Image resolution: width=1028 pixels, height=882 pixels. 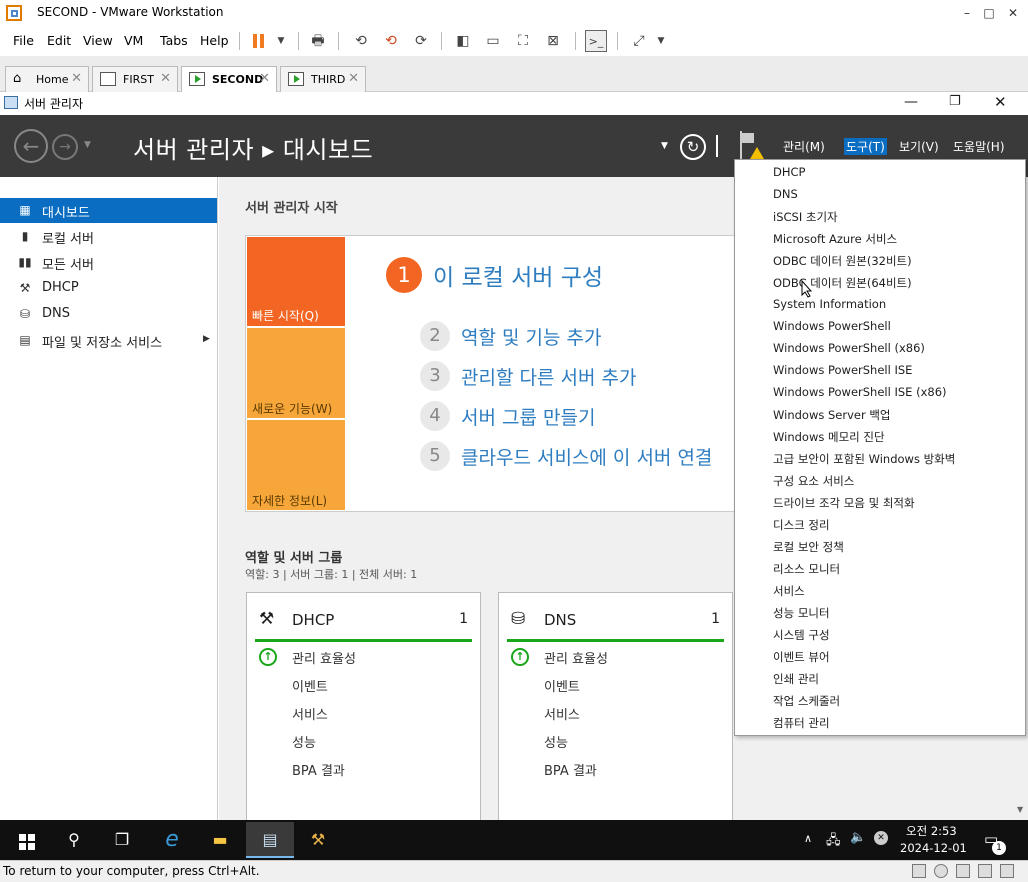 I want to click on tools-menu-item: ODBC 데이터 원본(64비트), so click(x=842, y=283).